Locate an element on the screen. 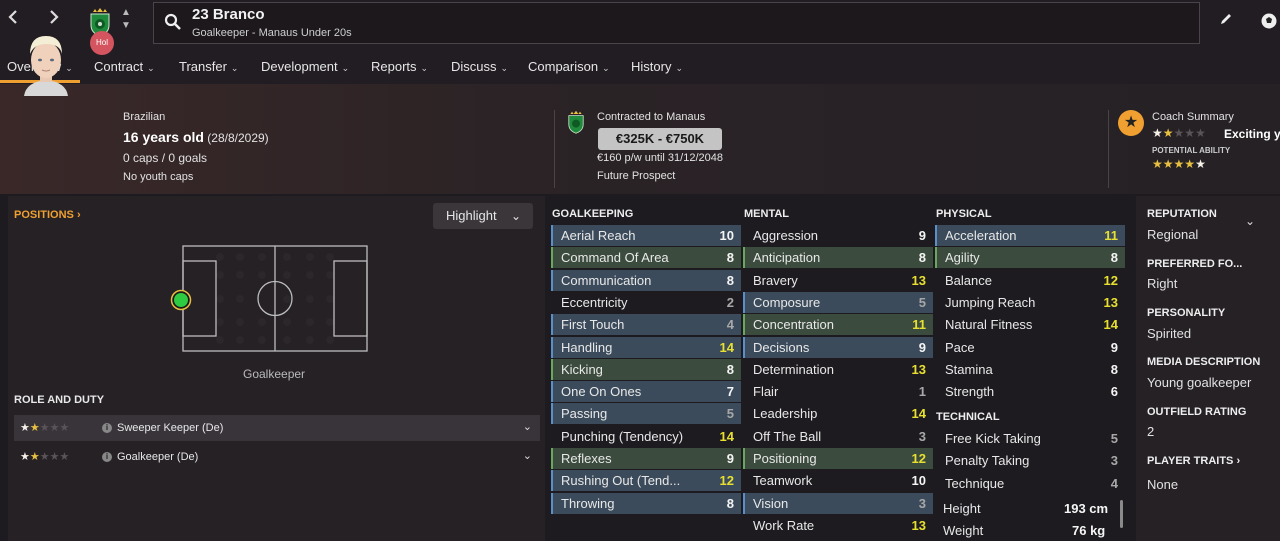 The width and height of the screenshot is (1280, 541). attribute-row: Pace 9 is located at coordinates (1030, 347).